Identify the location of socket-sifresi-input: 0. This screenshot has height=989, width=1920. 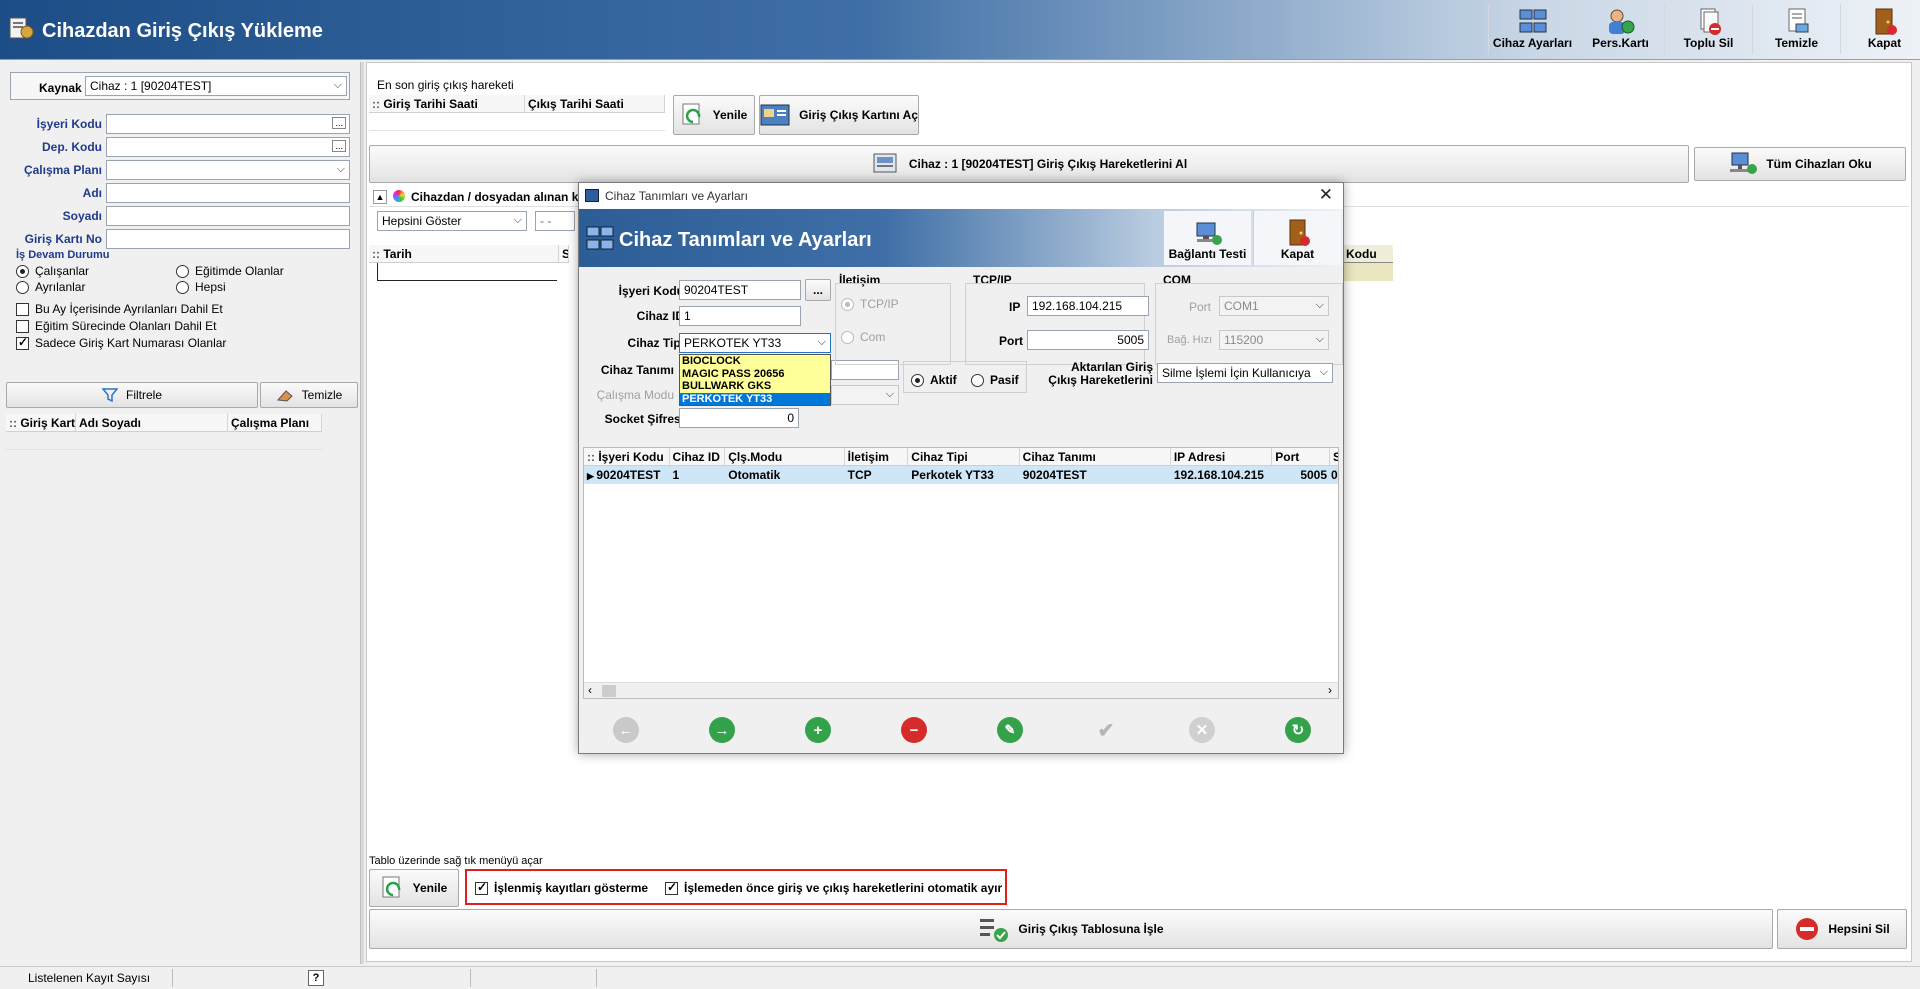
(739, 418).